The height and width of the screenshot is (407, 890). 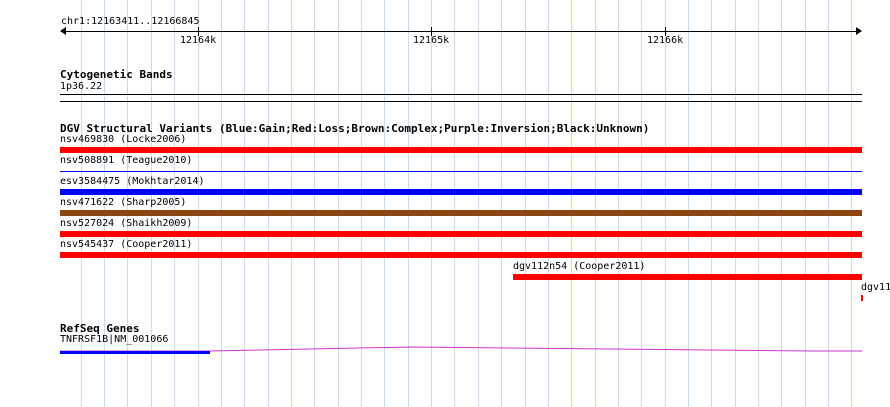 I want to click on ruler-tick-label: 12165k, so click(x=431, y=40).